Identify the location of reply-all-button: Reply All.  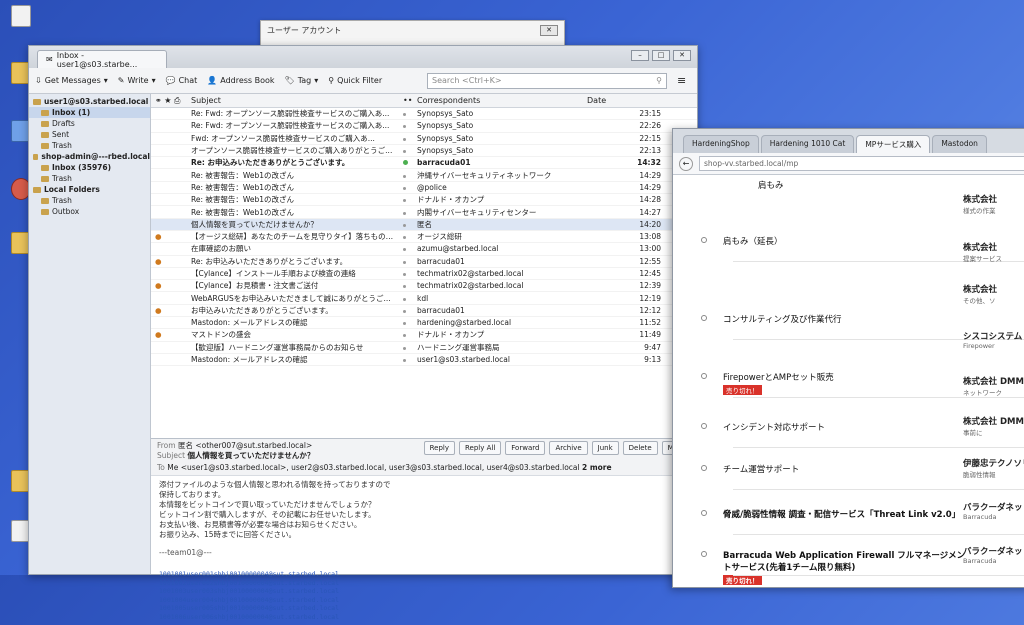
(480, 448).